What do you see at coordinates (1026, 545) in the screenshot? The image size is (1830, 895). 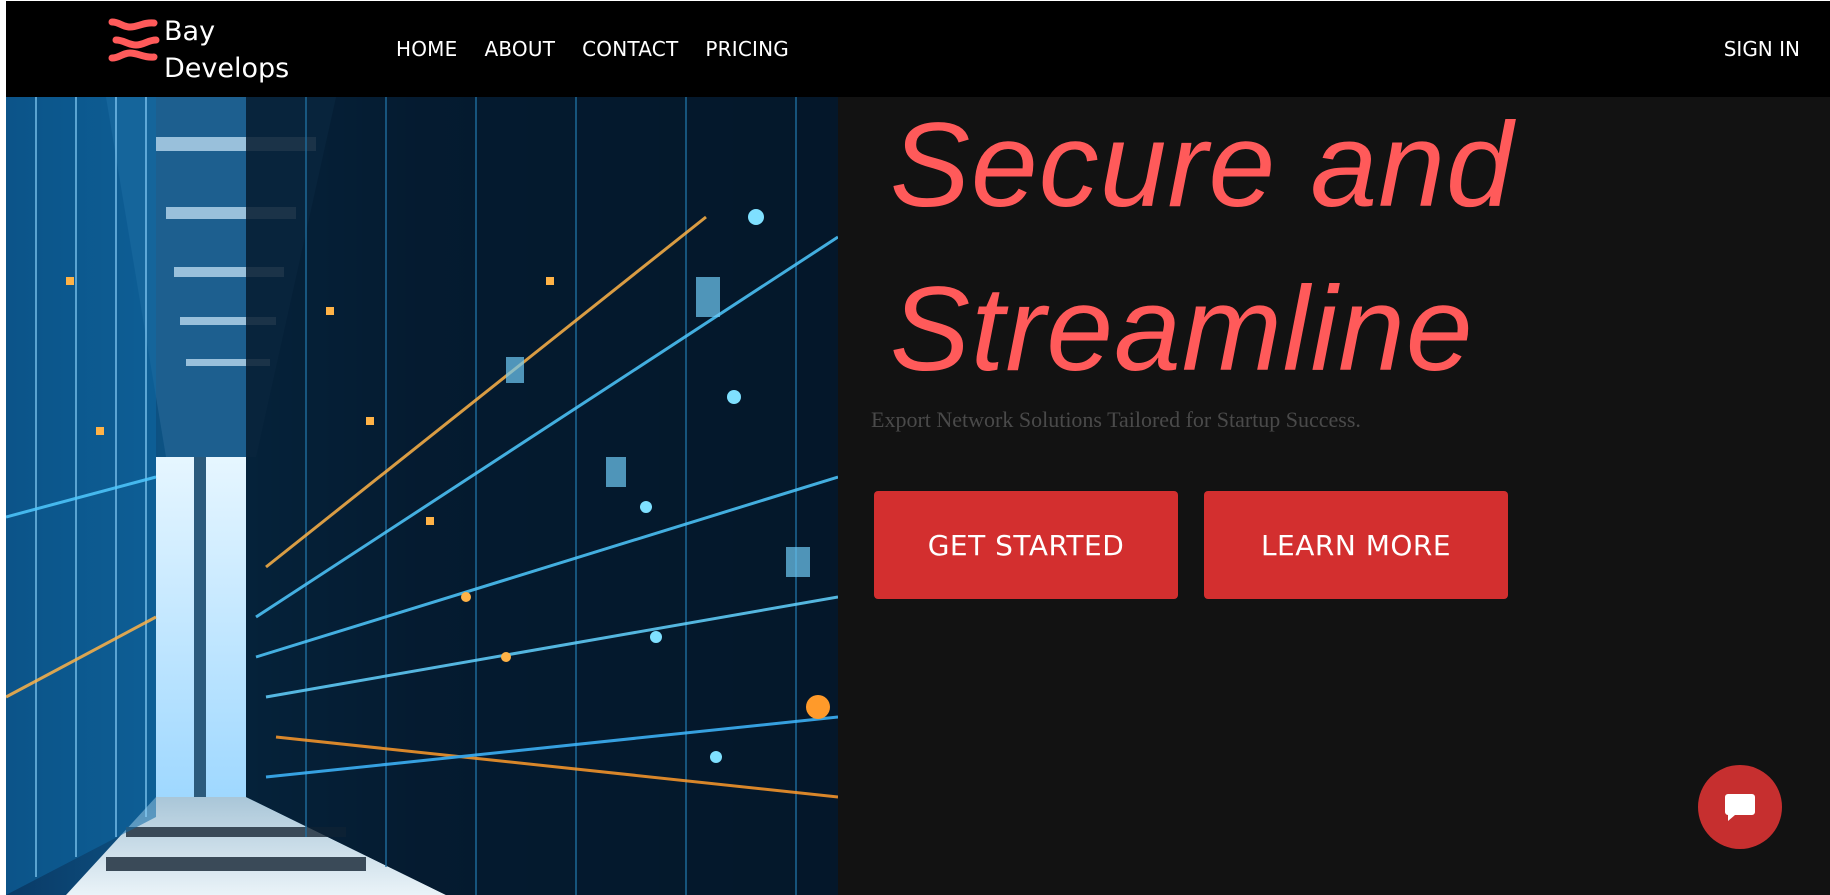 I see `get-started-button: GET STARTED` at bounding box center [1026, 545].